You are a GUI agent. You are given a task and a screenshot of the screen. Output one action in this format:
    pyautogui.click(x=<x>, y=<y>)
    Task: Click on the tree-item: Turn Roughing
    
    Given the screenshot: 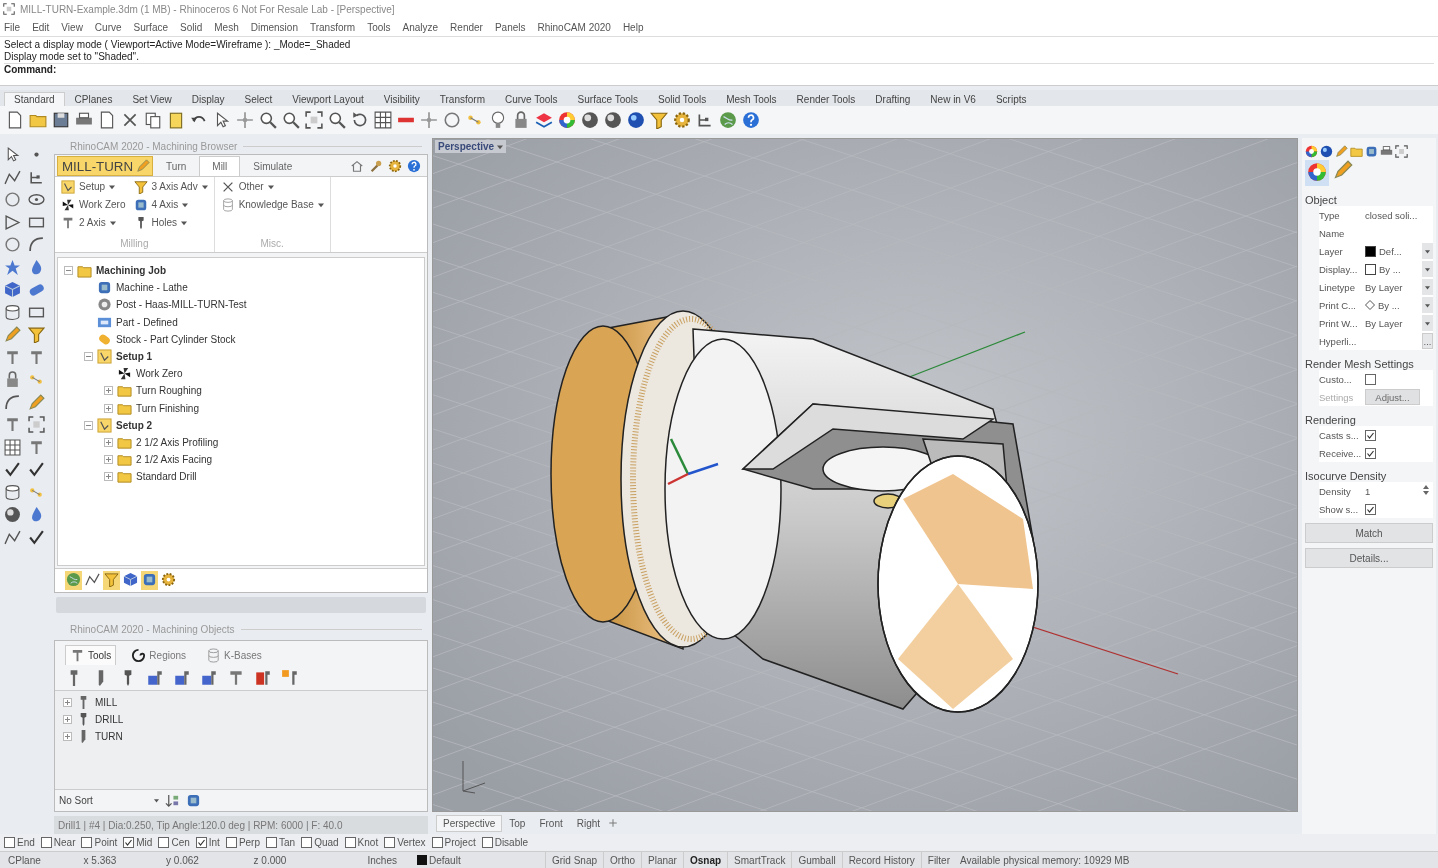 What is the action you would take?
    pyautogui.click(x=169, y=391)
    